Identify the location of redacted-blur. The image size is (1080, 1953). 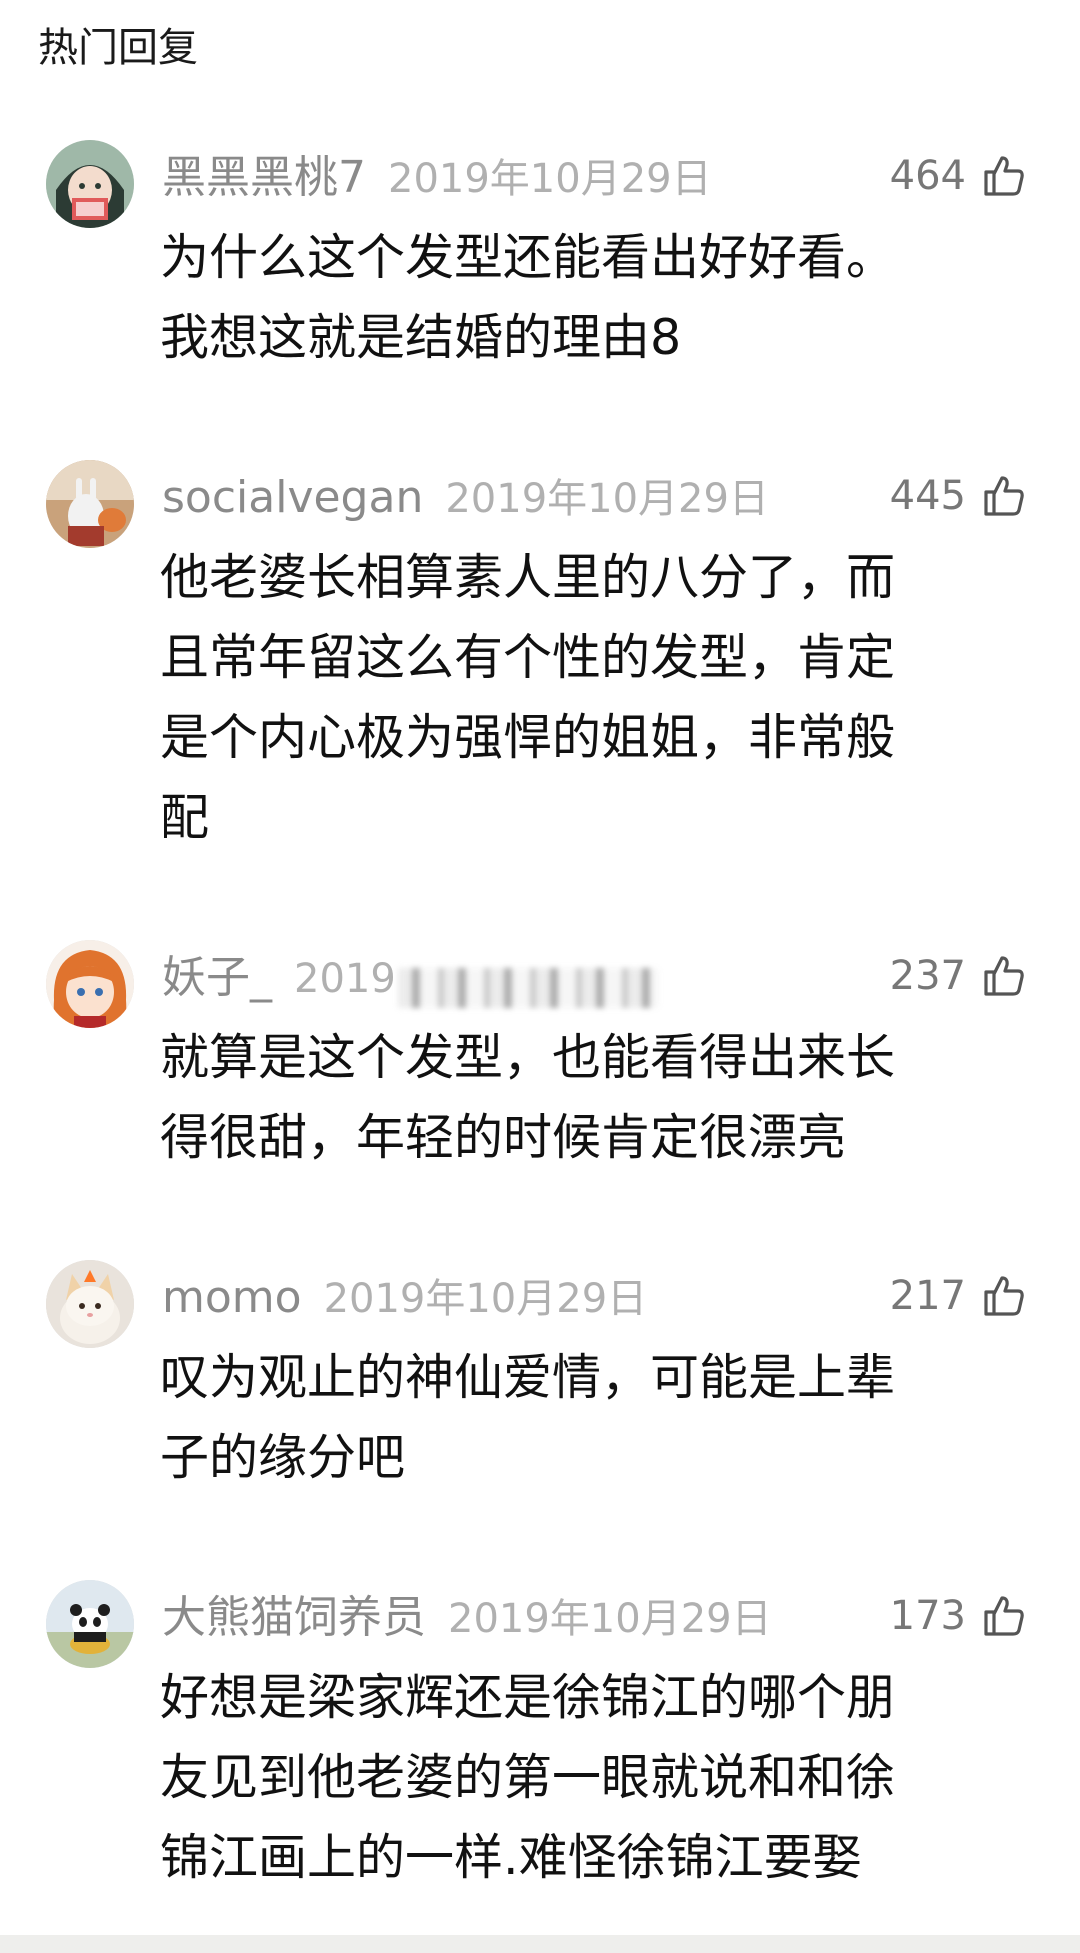
(527, 987).